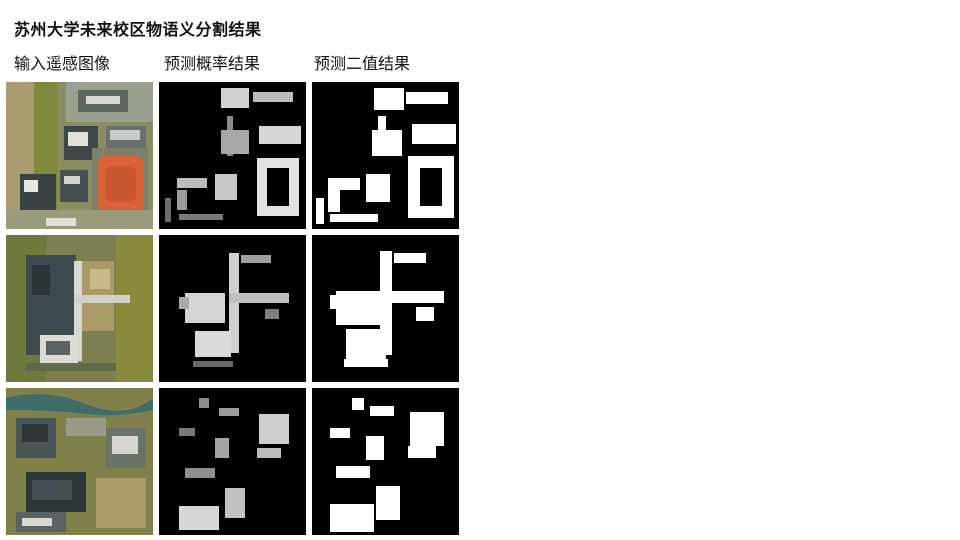 The image size is (960, 540). Describe the element at coordinates (362, 63) in the screenshot. I see `column-label-binary: 预测二值结果` at that location.